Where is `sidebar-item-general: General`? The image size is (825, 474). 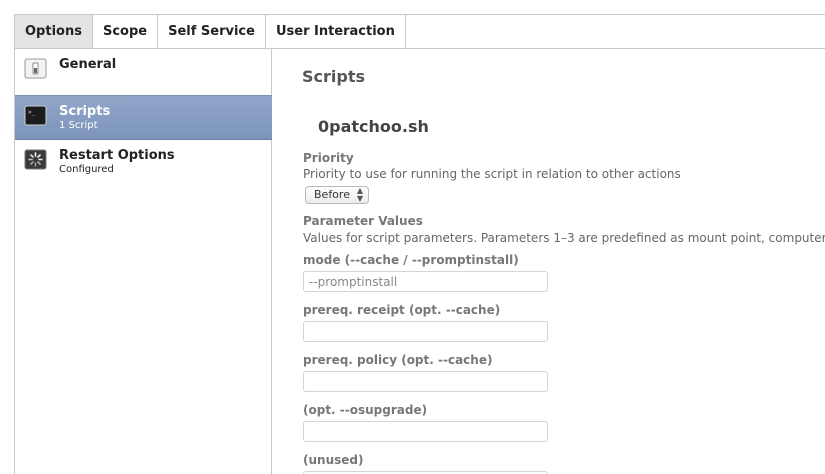
sidebar-item-general: General is located at coordinates (143, 71).